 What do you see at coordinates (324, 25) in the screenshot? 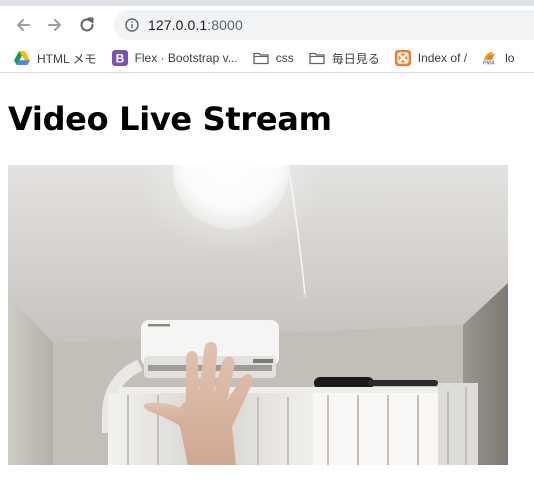
I see `address-bar: 127.0.0.1:8000` at bounding box center [324, 25].